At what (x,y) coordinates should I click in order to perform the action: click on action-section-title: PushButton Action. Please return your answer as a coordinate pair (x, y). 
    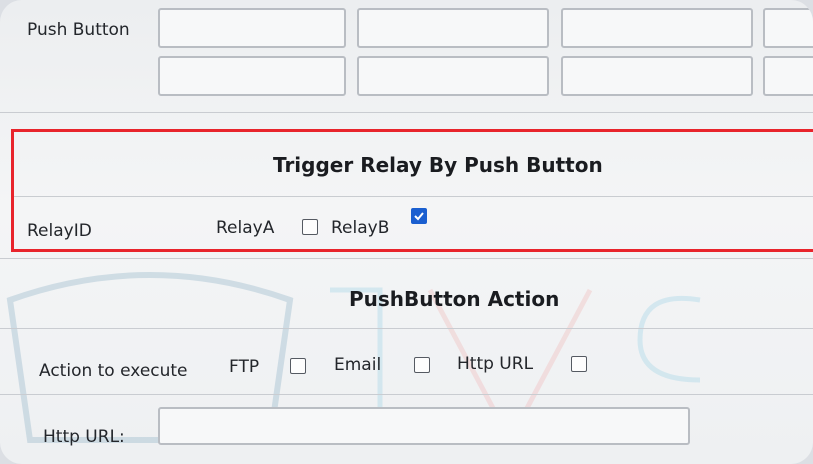
    Looking at the image, I should click on (454, 299).